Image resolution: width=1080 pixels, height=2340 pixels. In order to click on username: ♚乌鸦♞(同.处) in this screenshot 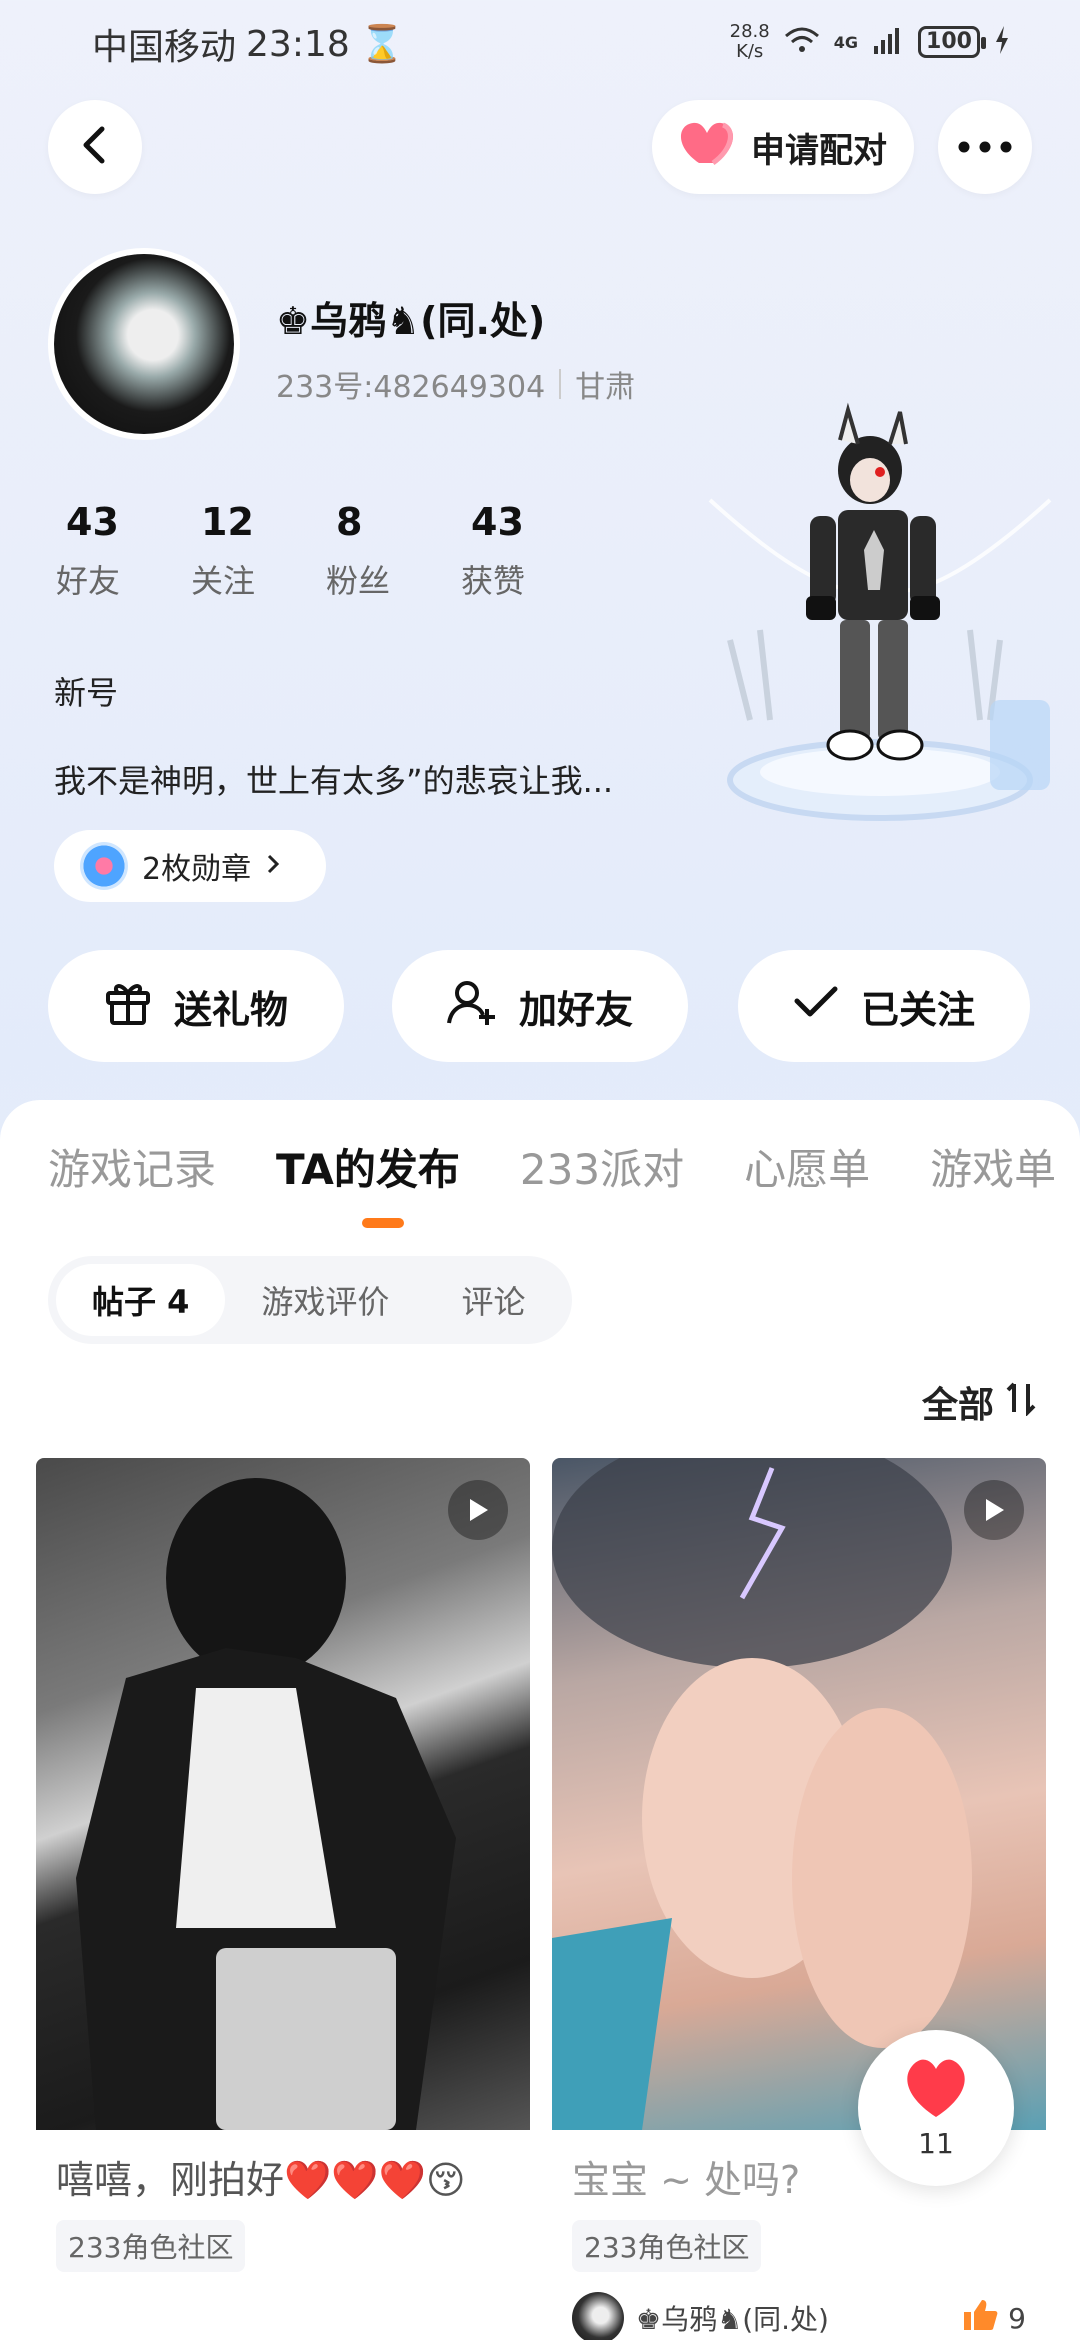, I will do `click(411, 321)`.